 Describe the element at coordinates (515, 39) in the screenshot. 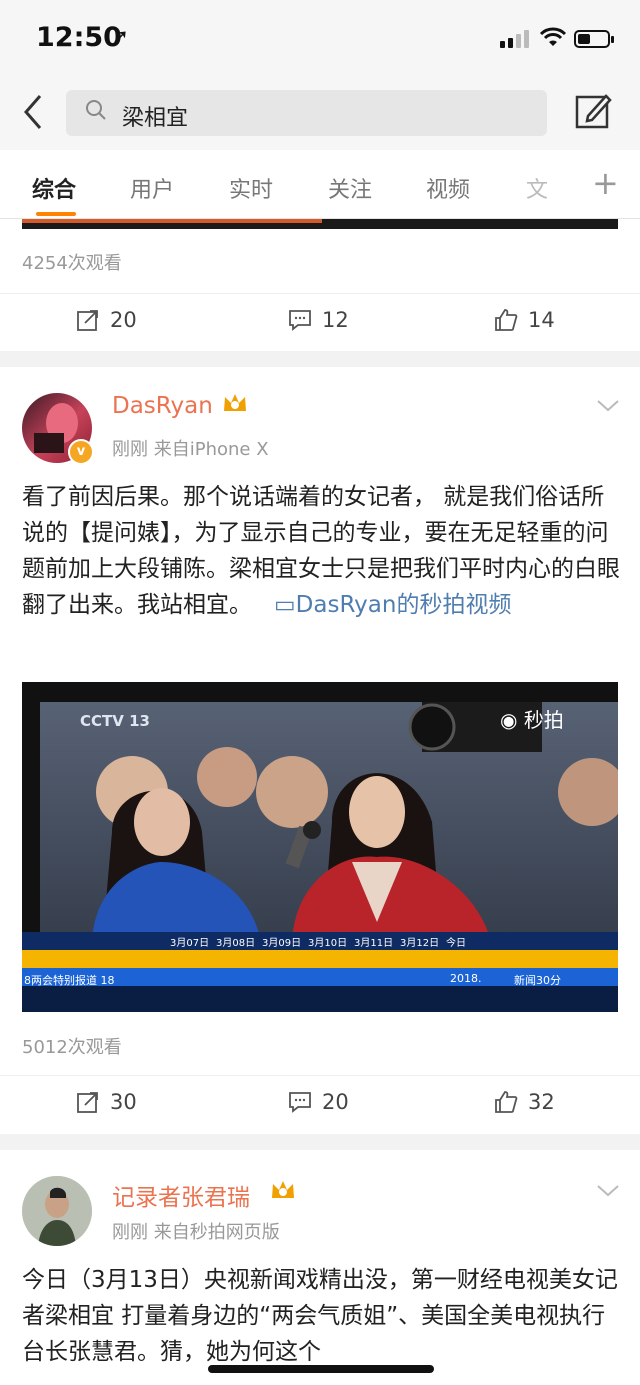

I see `cellular-signal-icon` at that location.